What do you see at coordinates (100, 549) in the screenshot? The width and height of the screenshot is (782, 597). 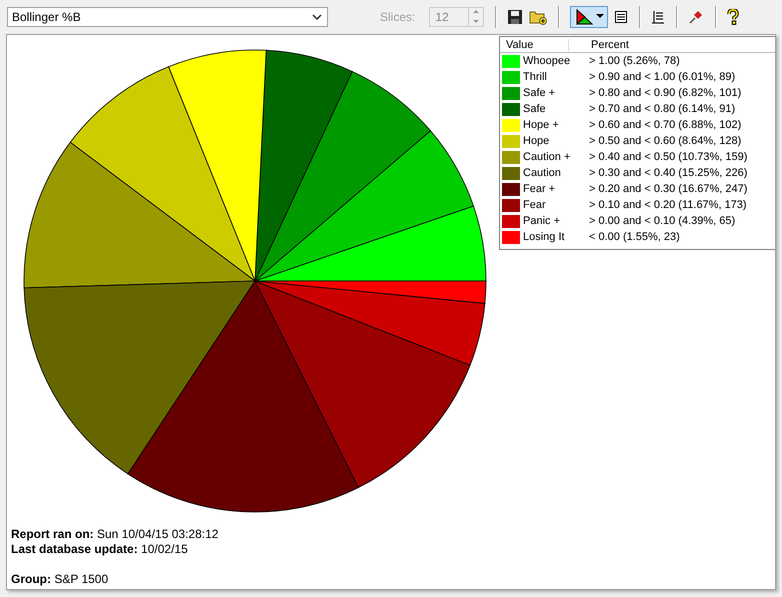 I see `report-line: Last database update: 10/02/15` at bounding box center [100, 549].